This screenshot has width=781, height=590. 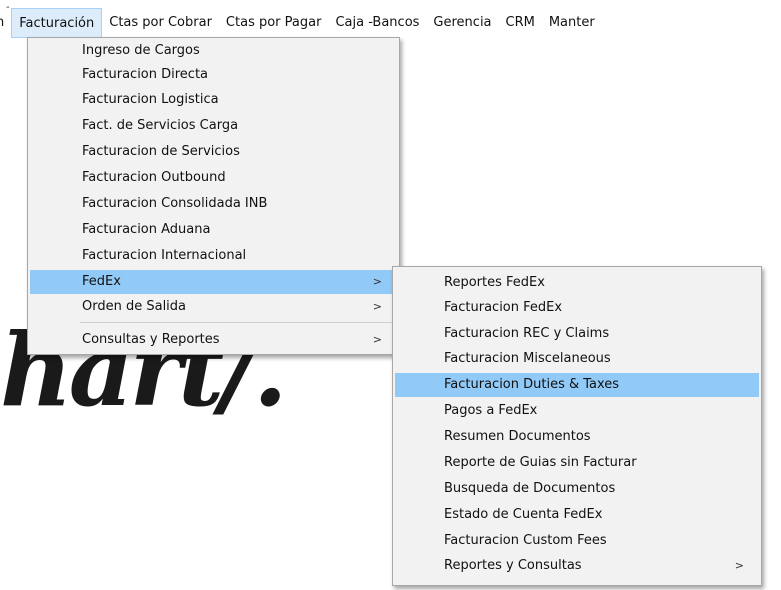 What do you see at coordinates (513, 565) in the screenshot?
I see `submenu-item-reportes-y-consultas-label: Reportes y Consultas` at bounding box center [513, 565].